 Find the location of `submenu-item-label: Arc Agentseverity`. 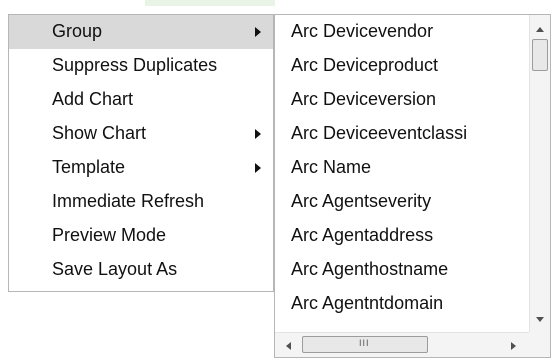

submenu-item-label: Arc Agentseverity is located at coordinates (361, 201).